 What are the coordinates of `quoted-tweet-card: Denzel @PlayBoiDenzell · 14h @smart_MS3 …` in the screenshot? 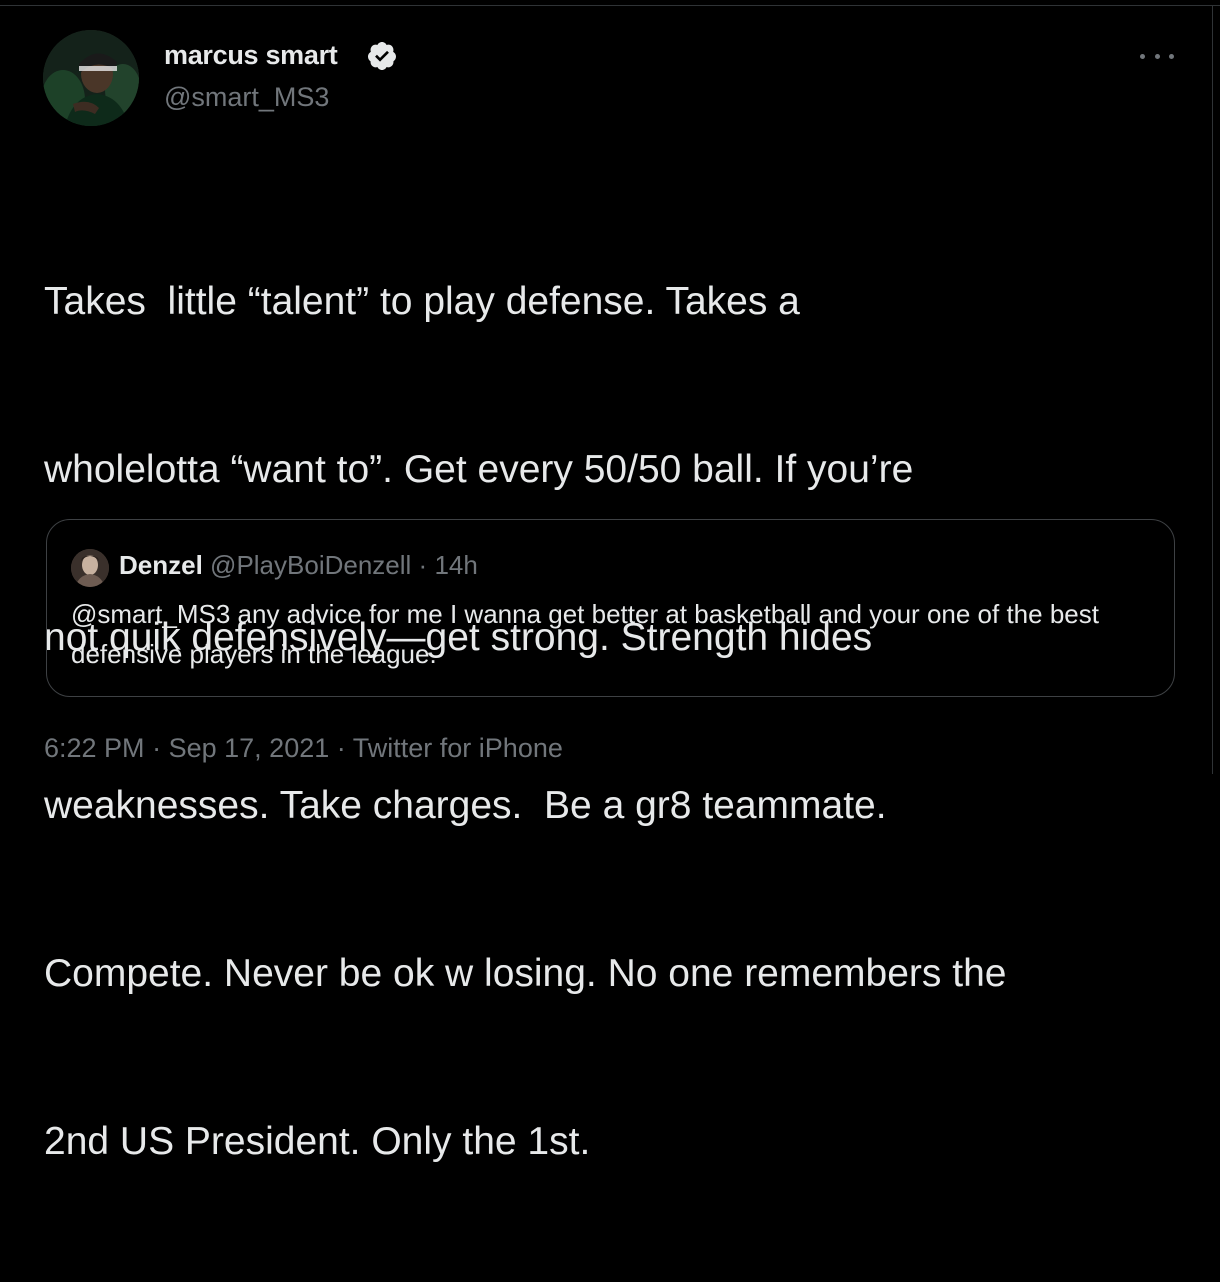 It's located at (610, 608).